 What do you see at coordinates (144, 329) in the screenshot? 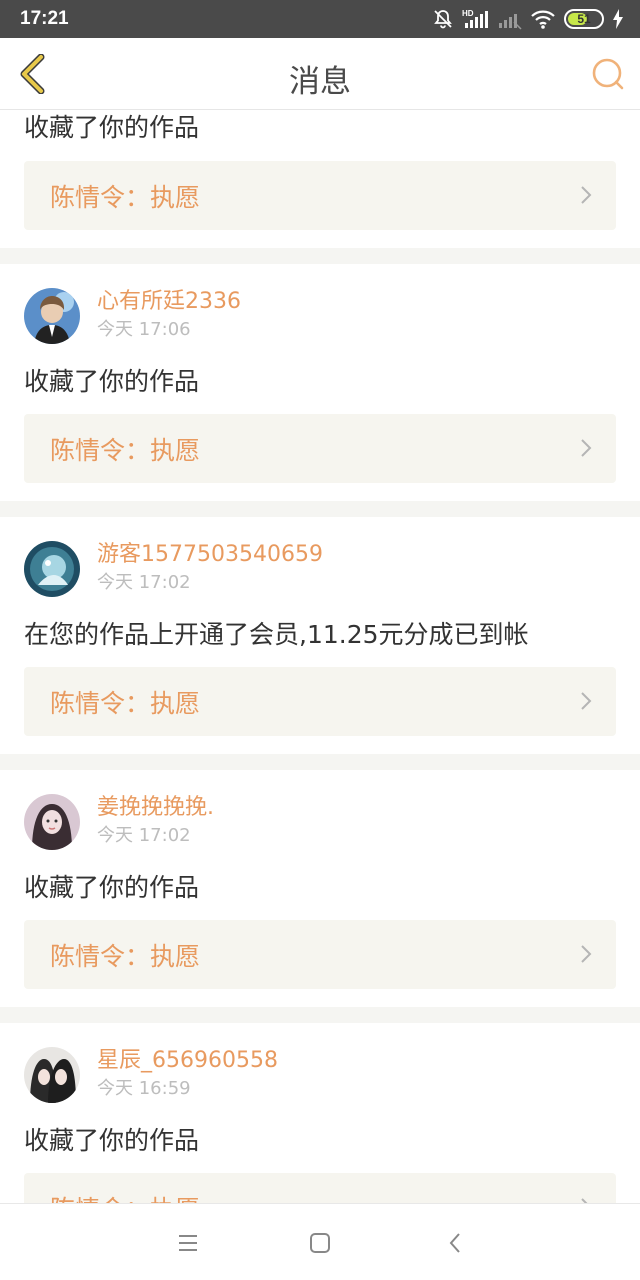
I see `message-time: 今天 17:06` at bounding box center [144, 329].